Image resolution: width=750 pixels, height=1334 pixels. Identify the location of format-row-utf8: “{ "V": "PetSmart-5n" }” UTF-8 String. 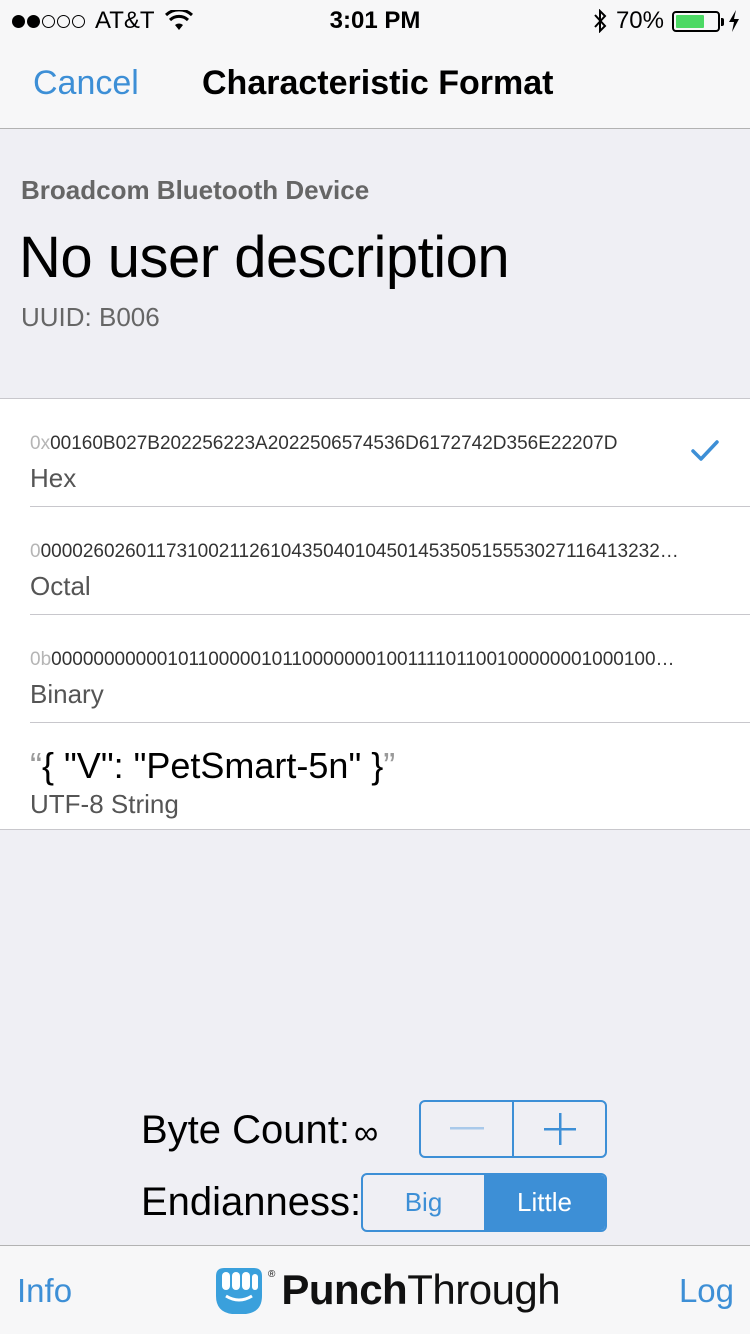
(375, 777).